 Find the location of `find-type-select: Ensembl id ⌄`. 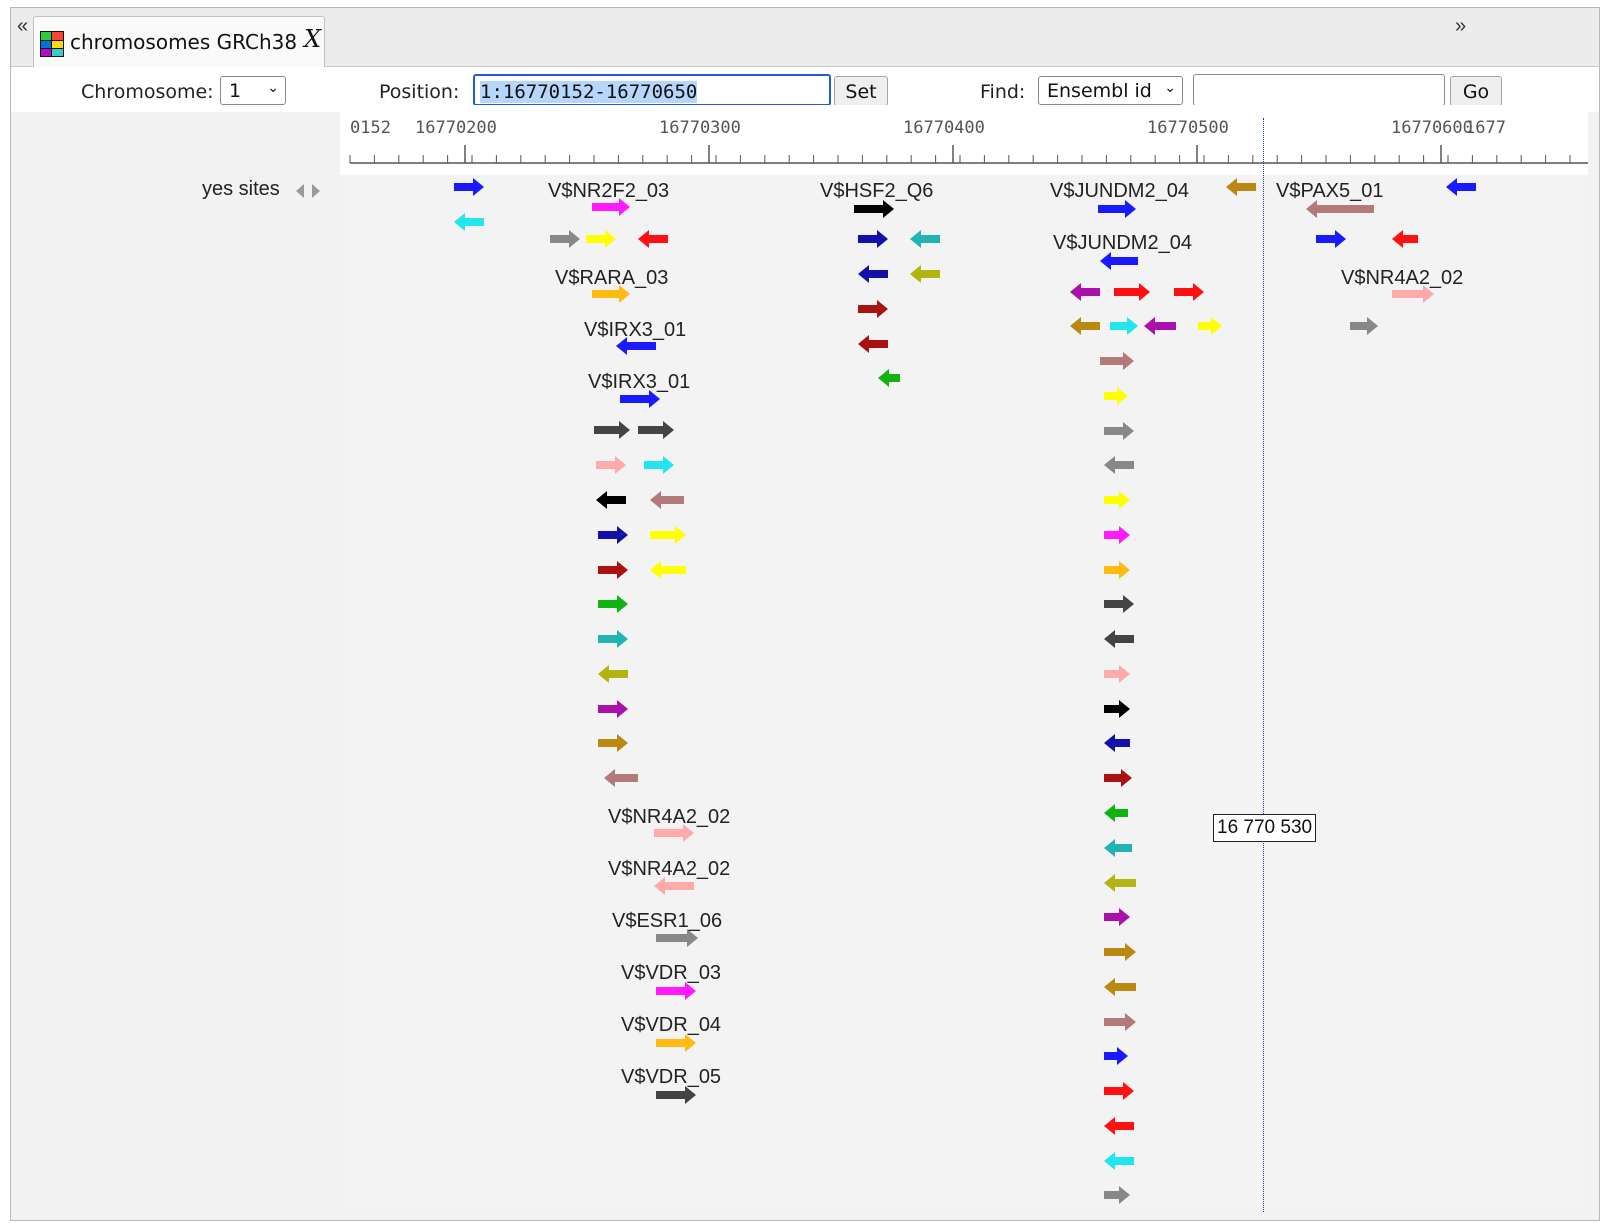

find-type-select: Ensembl id ⌄ is located at coordinates (1110, 90).